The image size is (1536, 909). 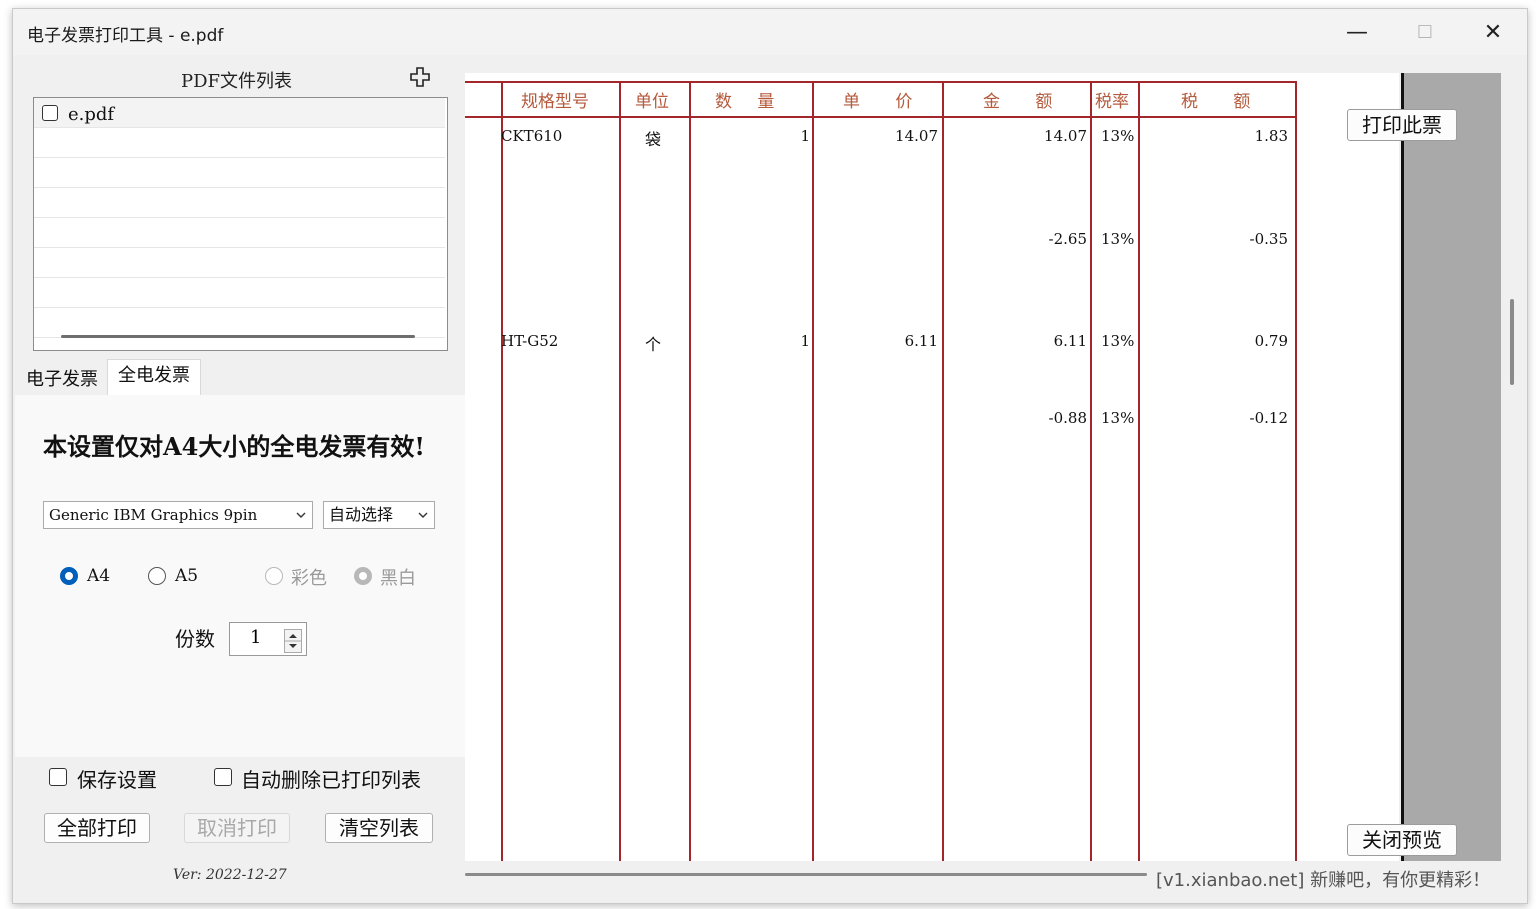 I want to click on cell-spec: CKT610, so click(x=532, y=136).